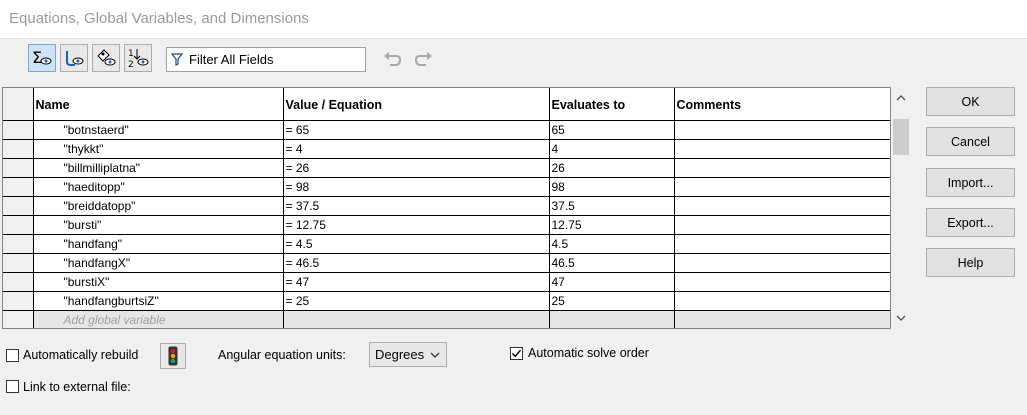 This screenshot has height=415, width=1027. Describe the element at coordinates (392, 59) in the screenshot. I see `undo-button` at that location.